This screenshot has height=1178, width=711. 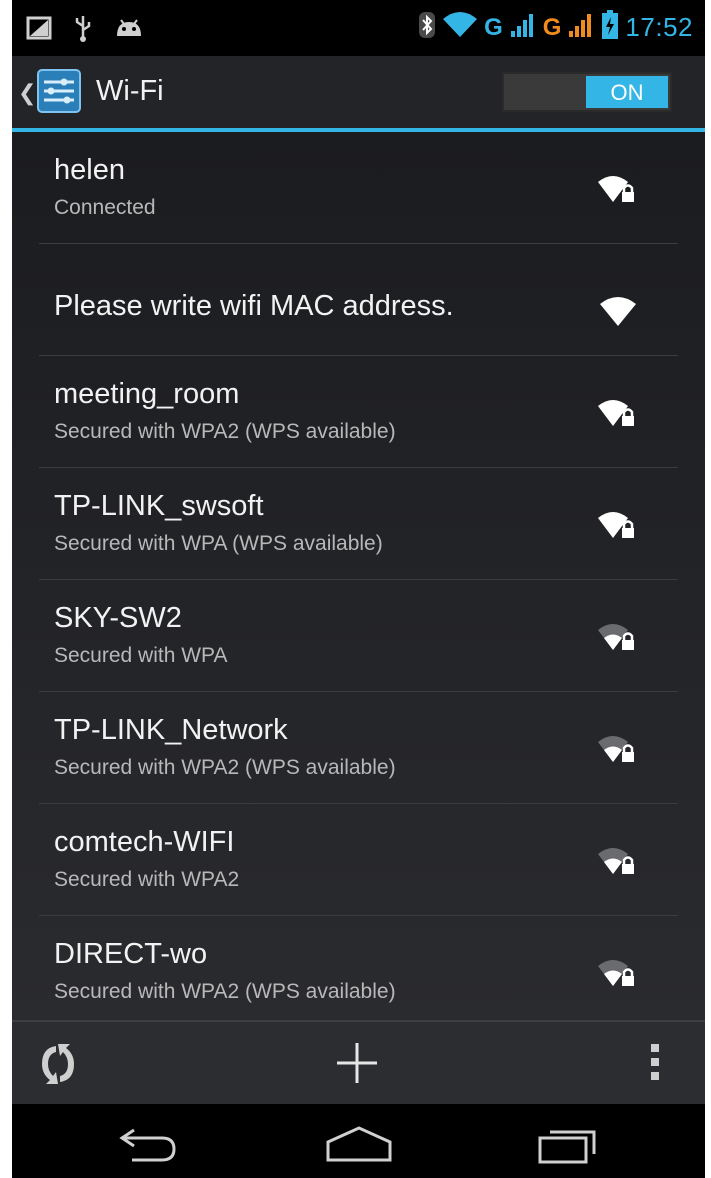 What do you see at coordinates (148, 1144) in the screenshot?
I see `back-icon` at bounding box center [148, 1144].